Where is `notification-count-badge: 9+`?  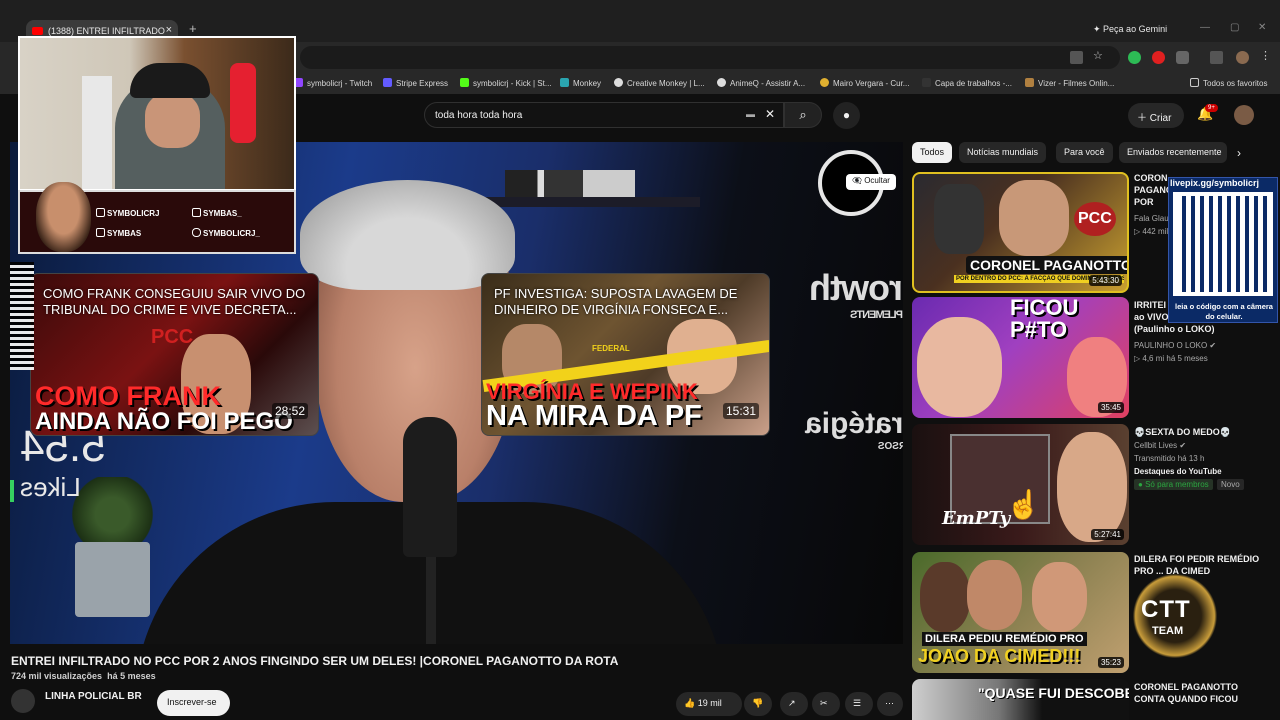
notification-count-badge: 9+ is located at coordinates (1211, 108).